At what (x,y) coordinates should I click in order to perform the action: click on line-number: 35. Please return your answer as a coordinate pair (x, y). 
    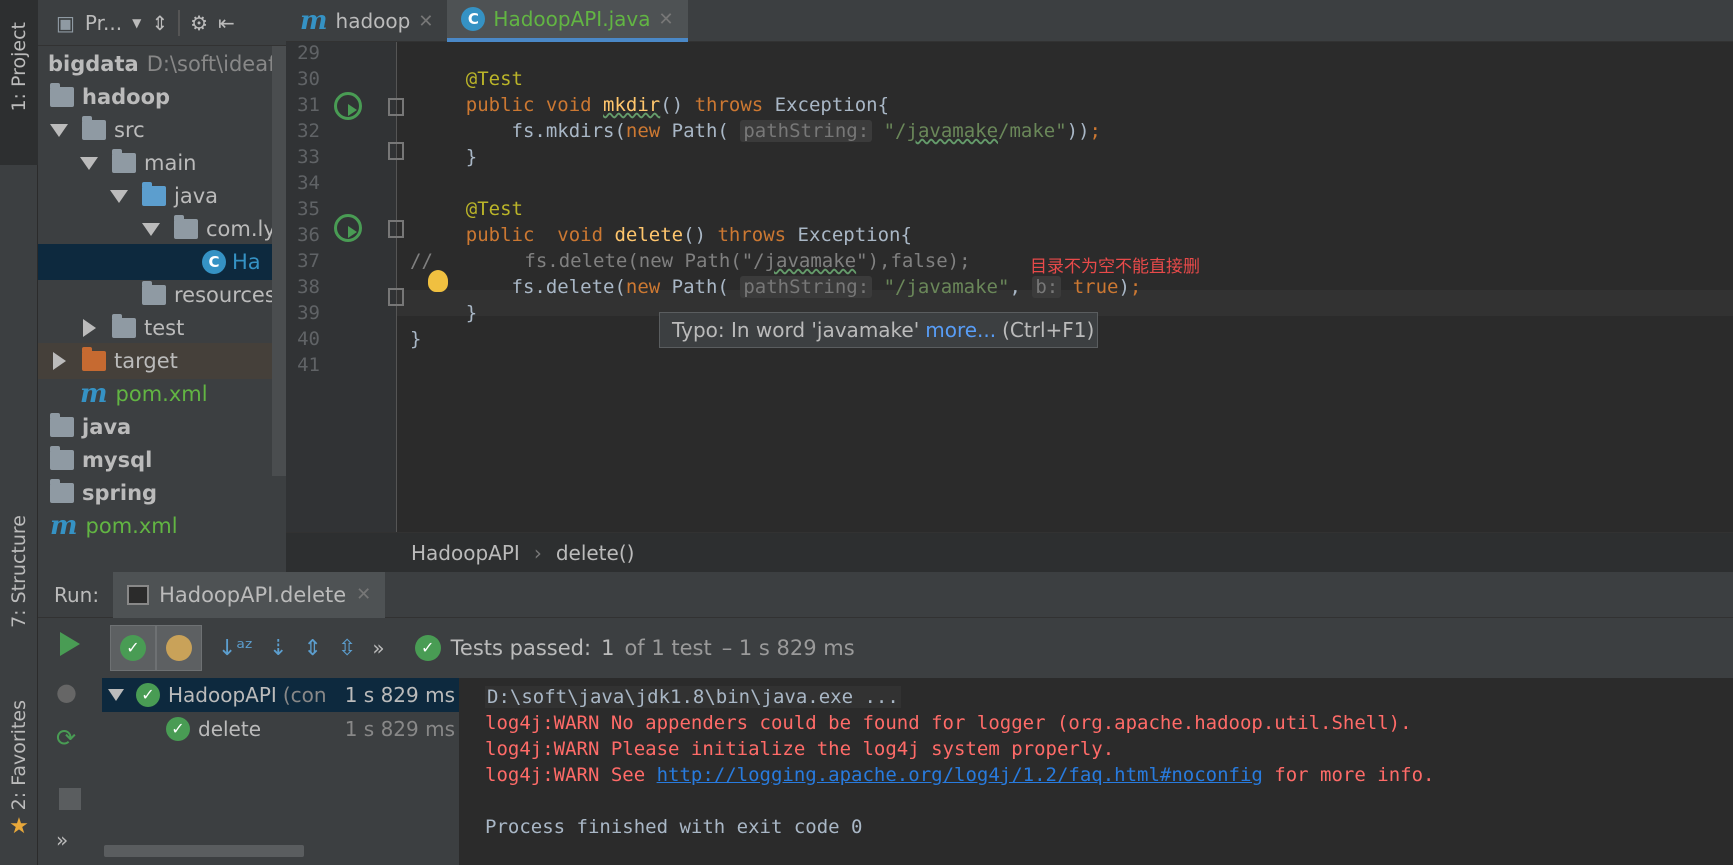
    Looking at the image, I should click on (308, 209).